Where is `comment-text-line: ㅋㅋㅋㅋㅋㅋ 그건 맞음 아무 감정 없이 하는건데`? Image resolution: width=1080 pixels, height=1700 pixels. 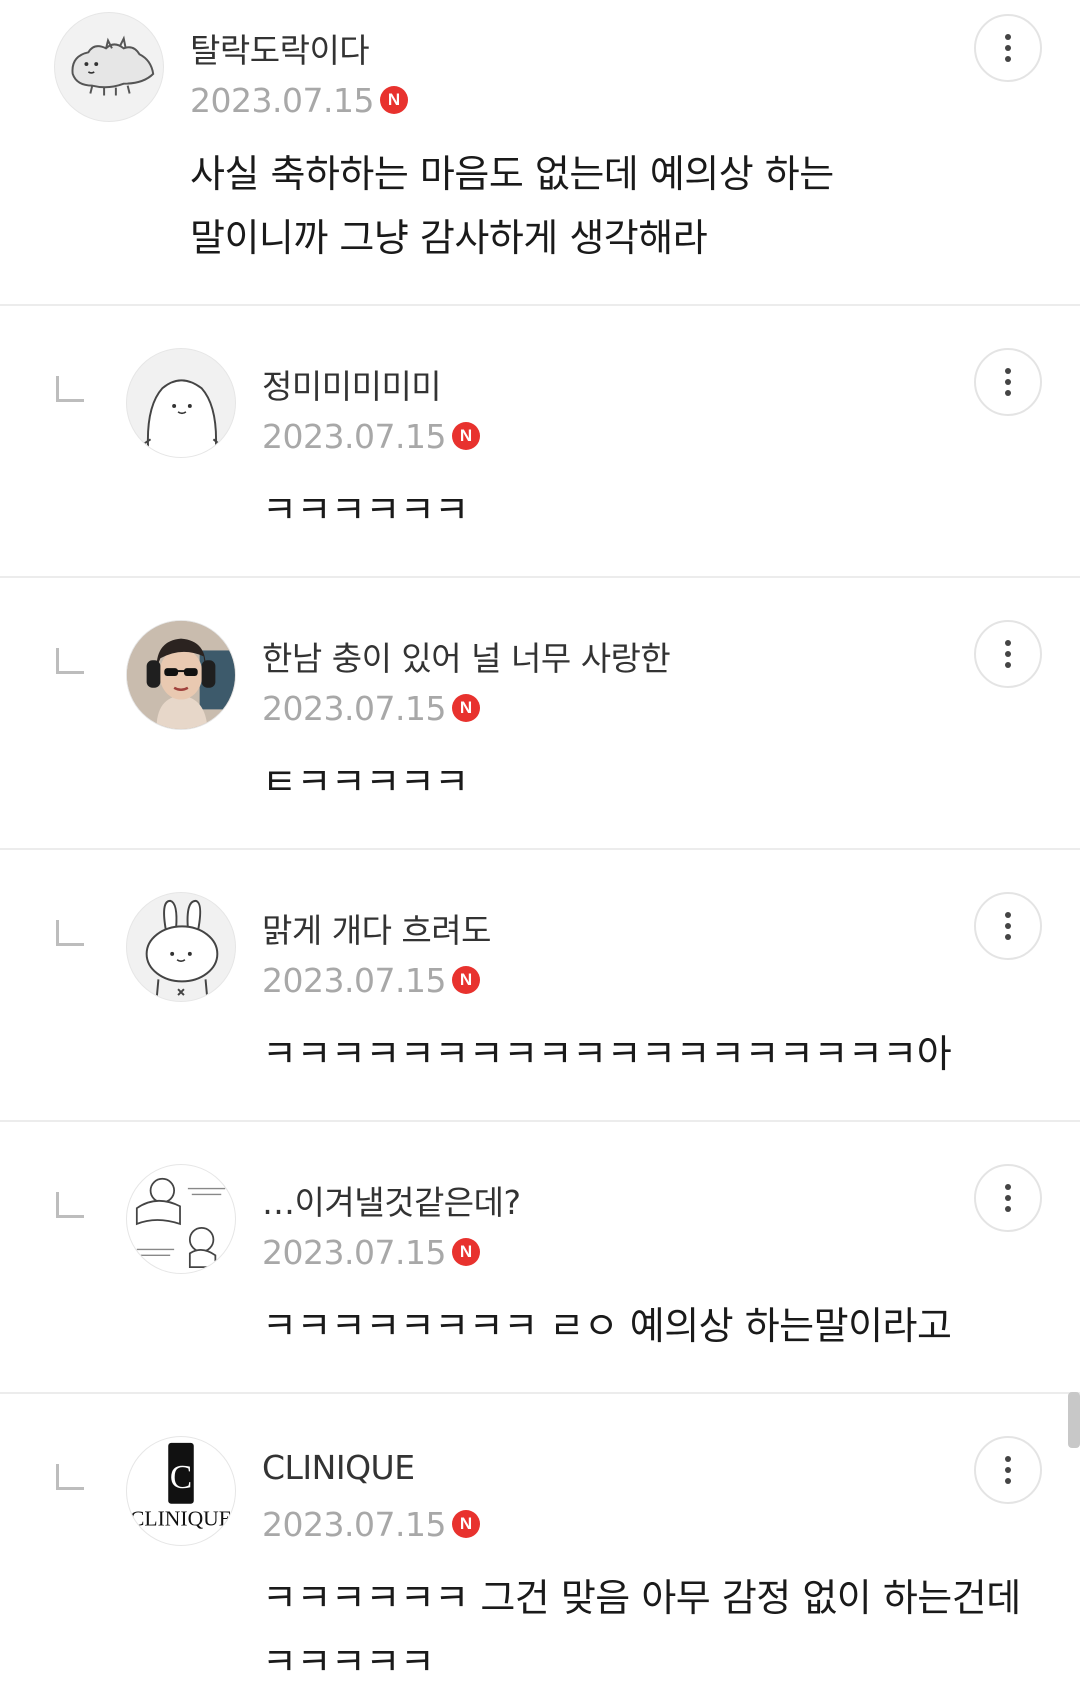
comment-text-line: ㅋㅋㅋㅋㅋㅋ 그건 맞음 아무 감정 없이 하는건데 is located at coordinates (641, 1598).